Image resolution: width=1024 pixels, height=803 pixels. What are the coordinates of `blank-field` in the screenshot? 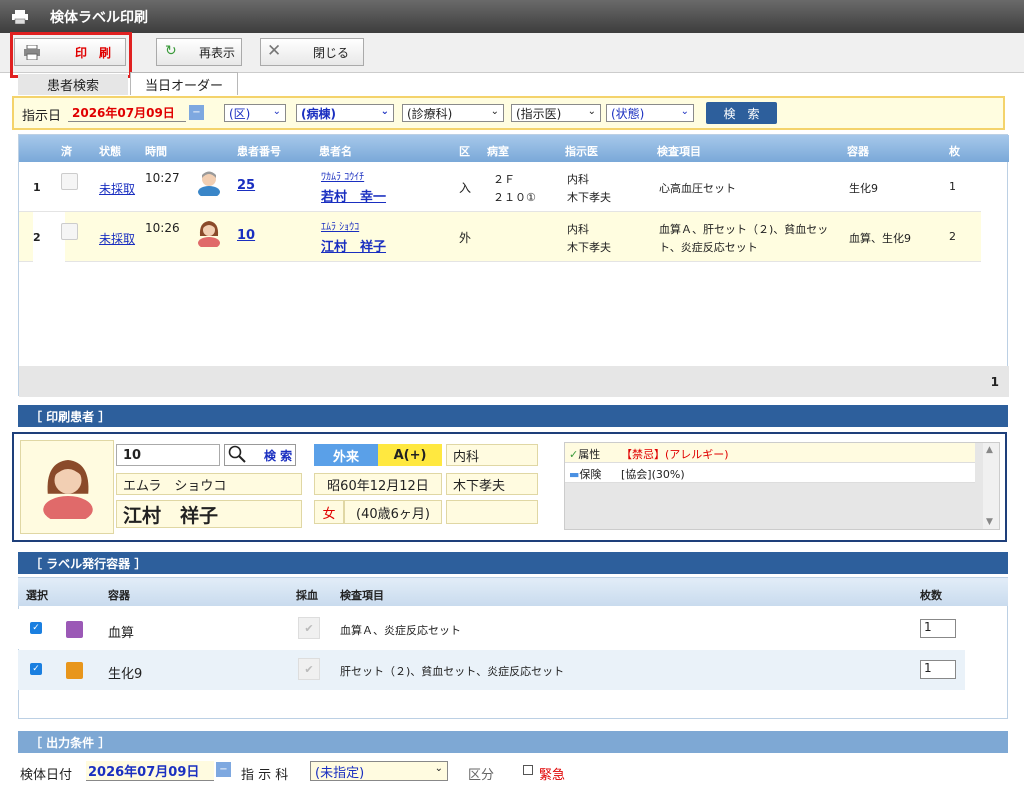 It's located at (492, 512).